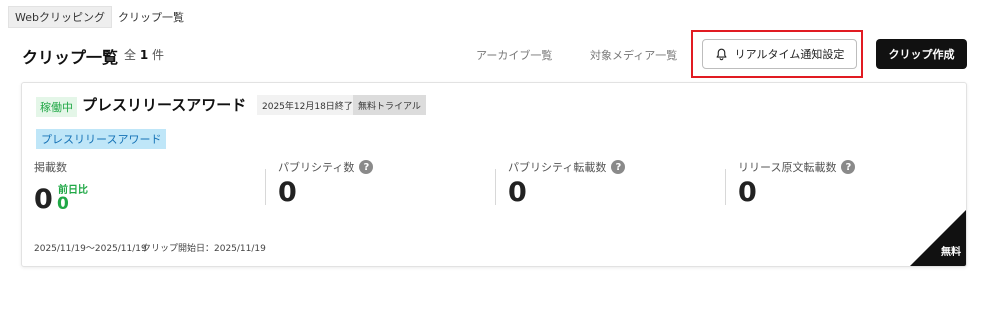 This screenshot has height=317, width=1000. What do you see at coordinates (951, 252) in the screenshot?
I see `plan-label: 無料` at bounding box center [951, 252].